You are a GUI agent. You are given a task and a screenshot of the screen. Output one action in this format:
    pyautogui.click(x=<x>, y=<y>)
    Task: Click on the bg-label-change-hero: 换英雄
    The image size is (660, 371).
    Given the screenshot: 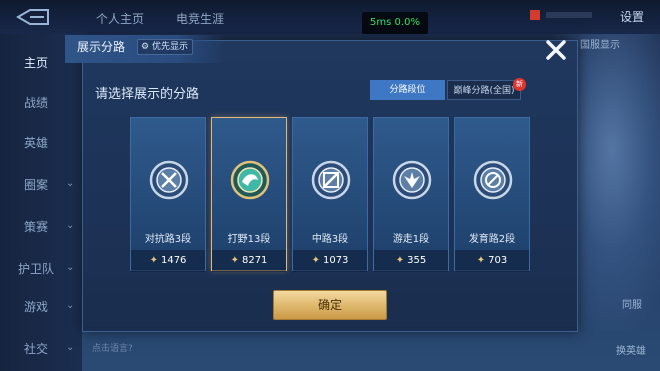 What is the action you would take?
    pyautogui.click(x=631, y=351)
    